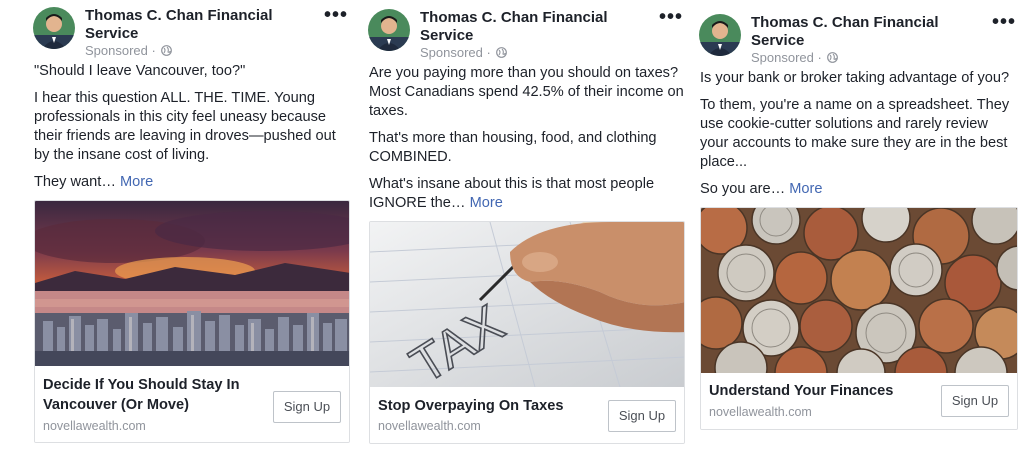 The height and width of the screenshot is (452, 1024). I want to click on post-paragraph: "Should I leave Vancouver, too?", so click(140, 71).